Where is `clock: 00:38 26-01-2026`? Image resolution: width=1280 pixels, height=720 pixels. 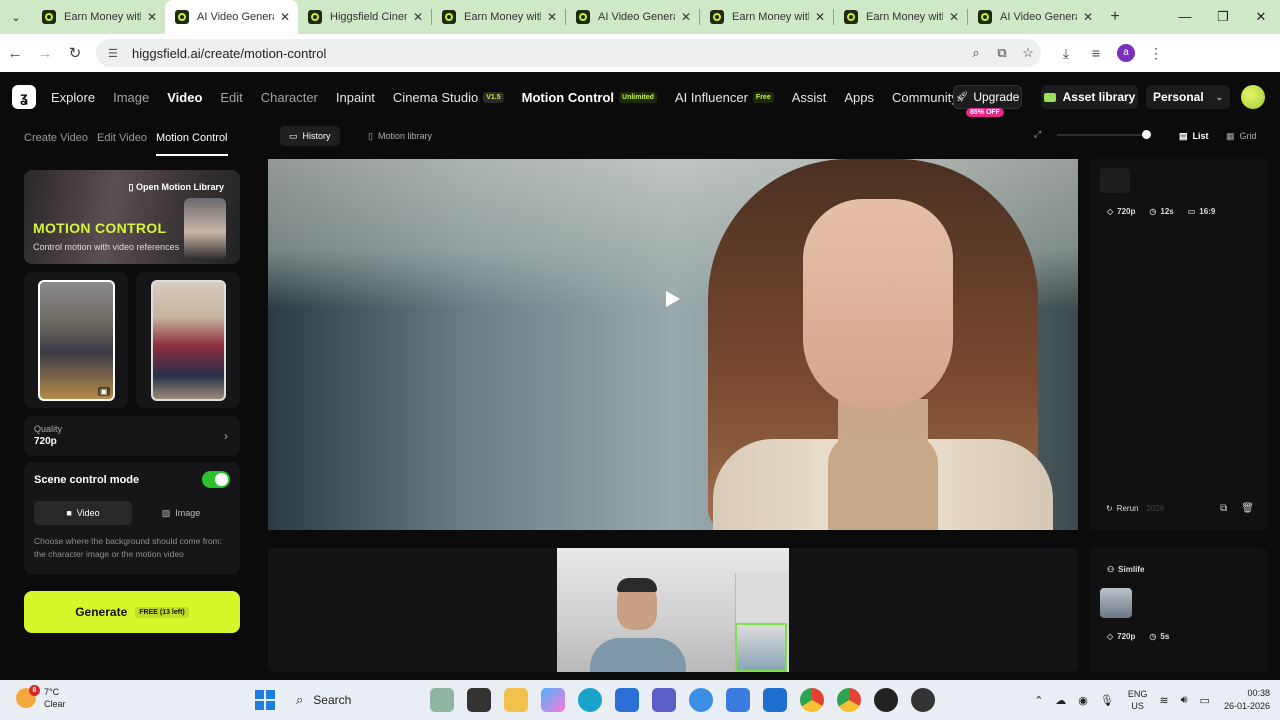
clock: 00:38 26-01-2026 is located at coordinates (1247, 700).